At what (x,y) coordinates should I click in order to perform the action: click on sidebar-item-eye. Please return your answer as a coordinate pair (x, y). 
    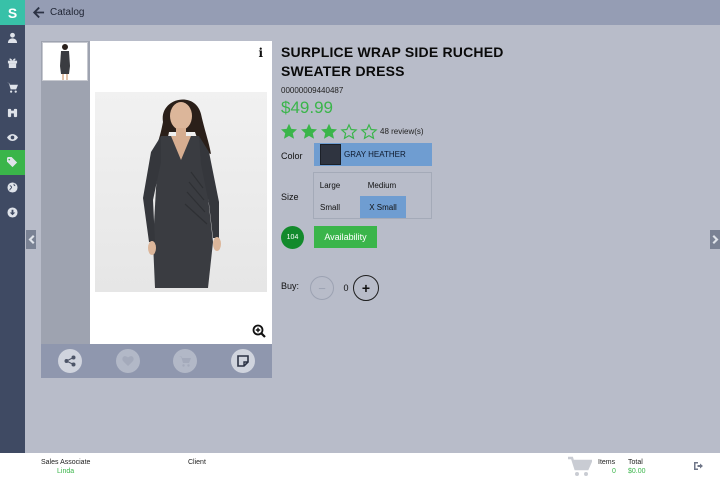
    Looking at the image, I should click on (12, 137).